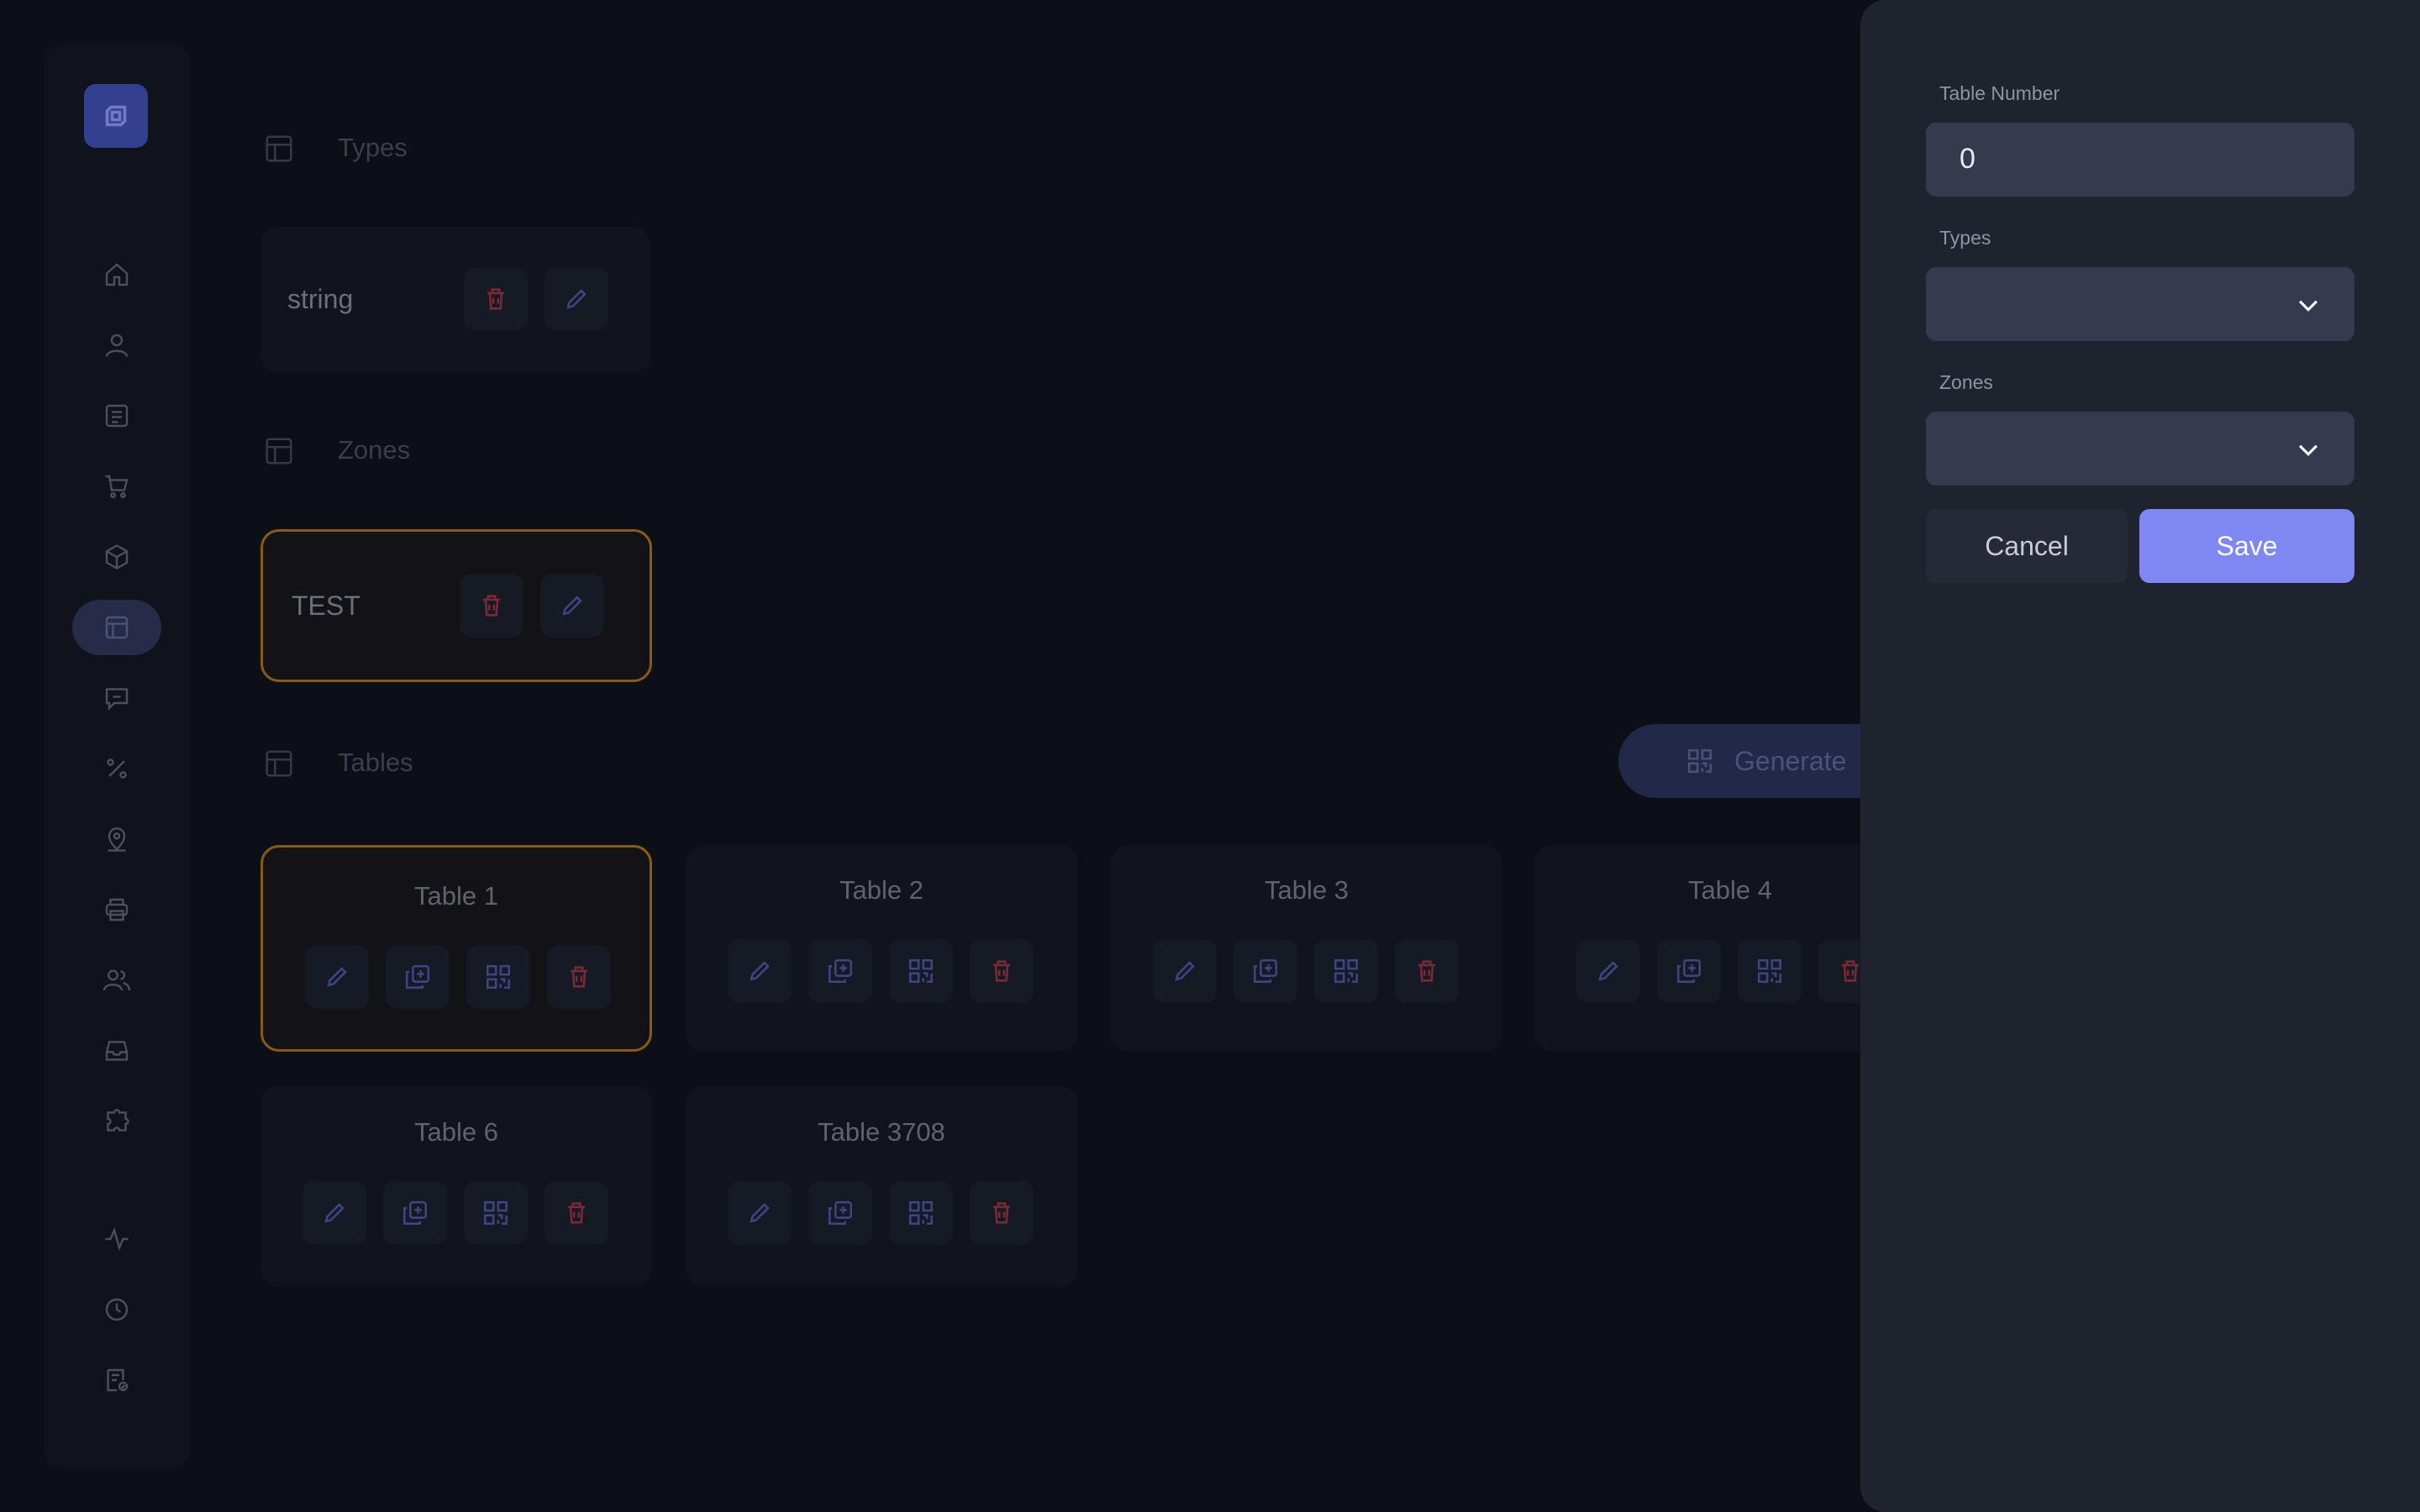  I want to click on generate-qr-button: Generate, so click(1744, 761).